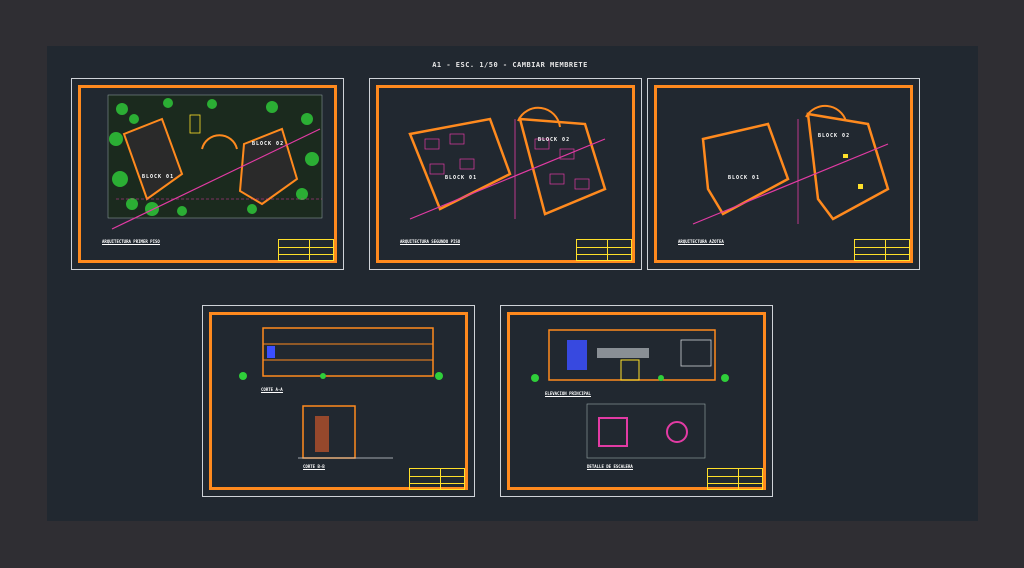  Describe the element at coordinates (510, 65) in the screenshot. I see `sheet-title: A1 - ESC. 1/50 - CAMBIAR MEMBRETE` at that location.